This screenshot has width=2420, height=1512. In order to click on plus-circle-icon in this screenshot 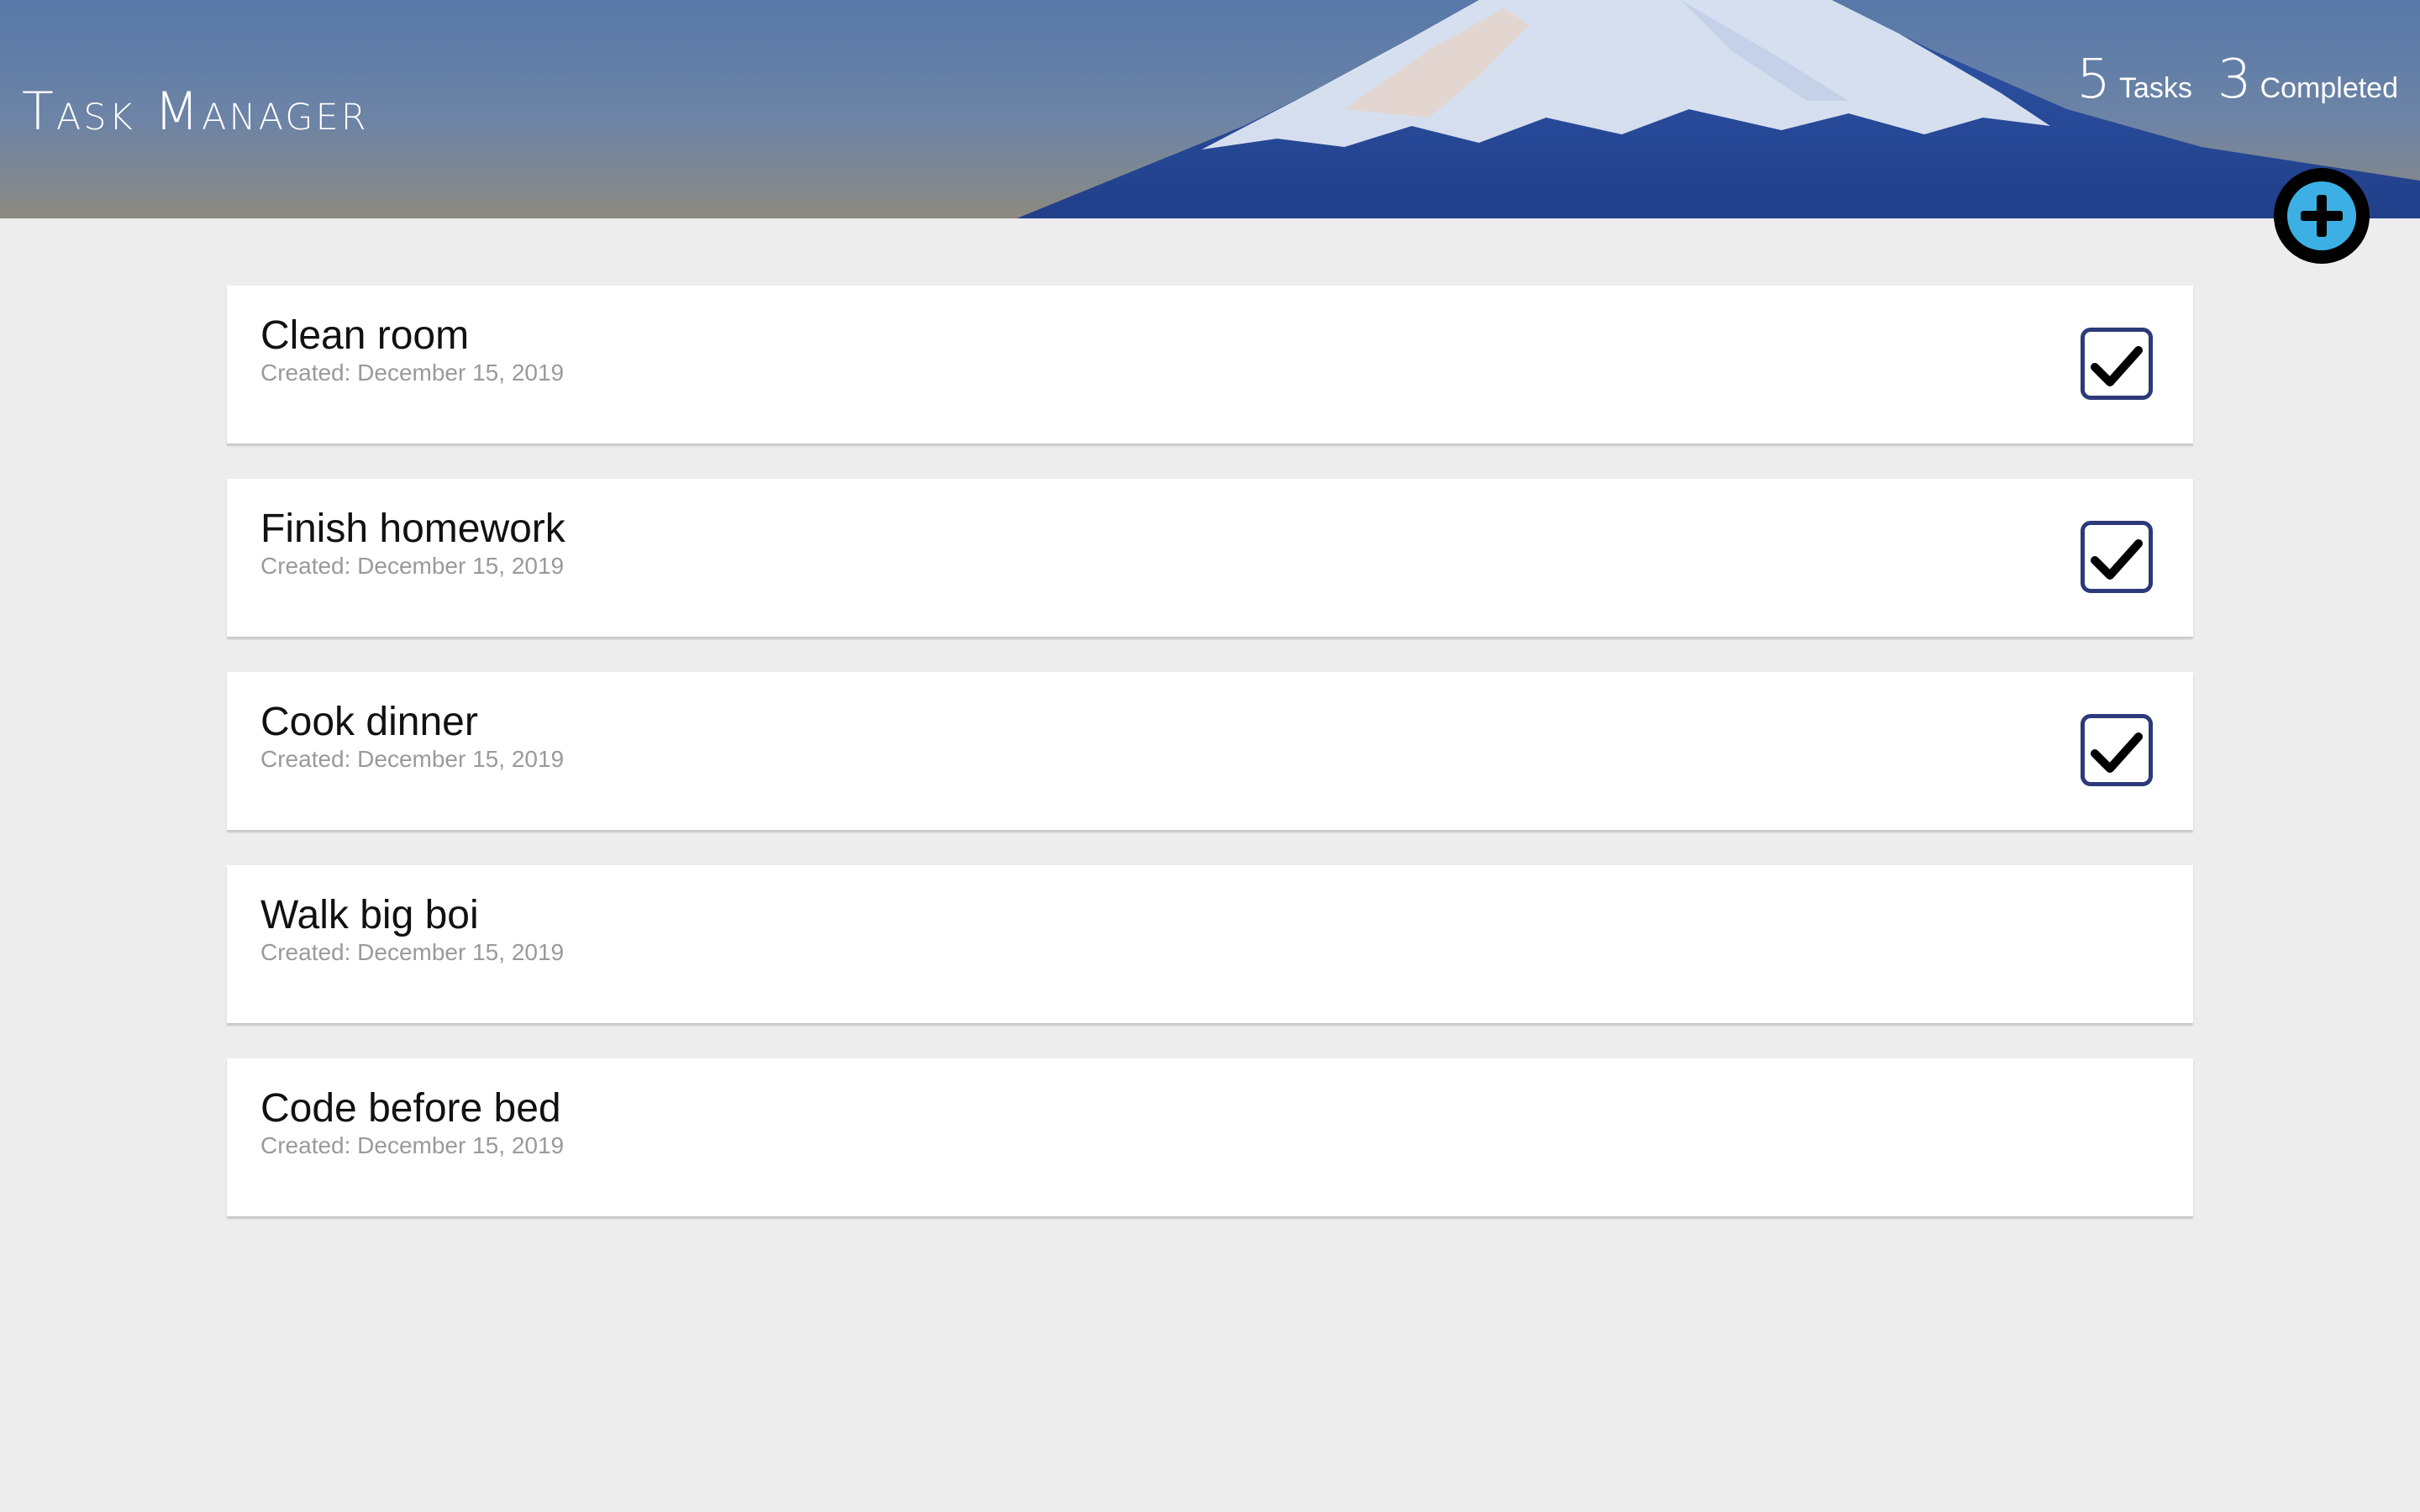, I will do `click(2322, 215)`.